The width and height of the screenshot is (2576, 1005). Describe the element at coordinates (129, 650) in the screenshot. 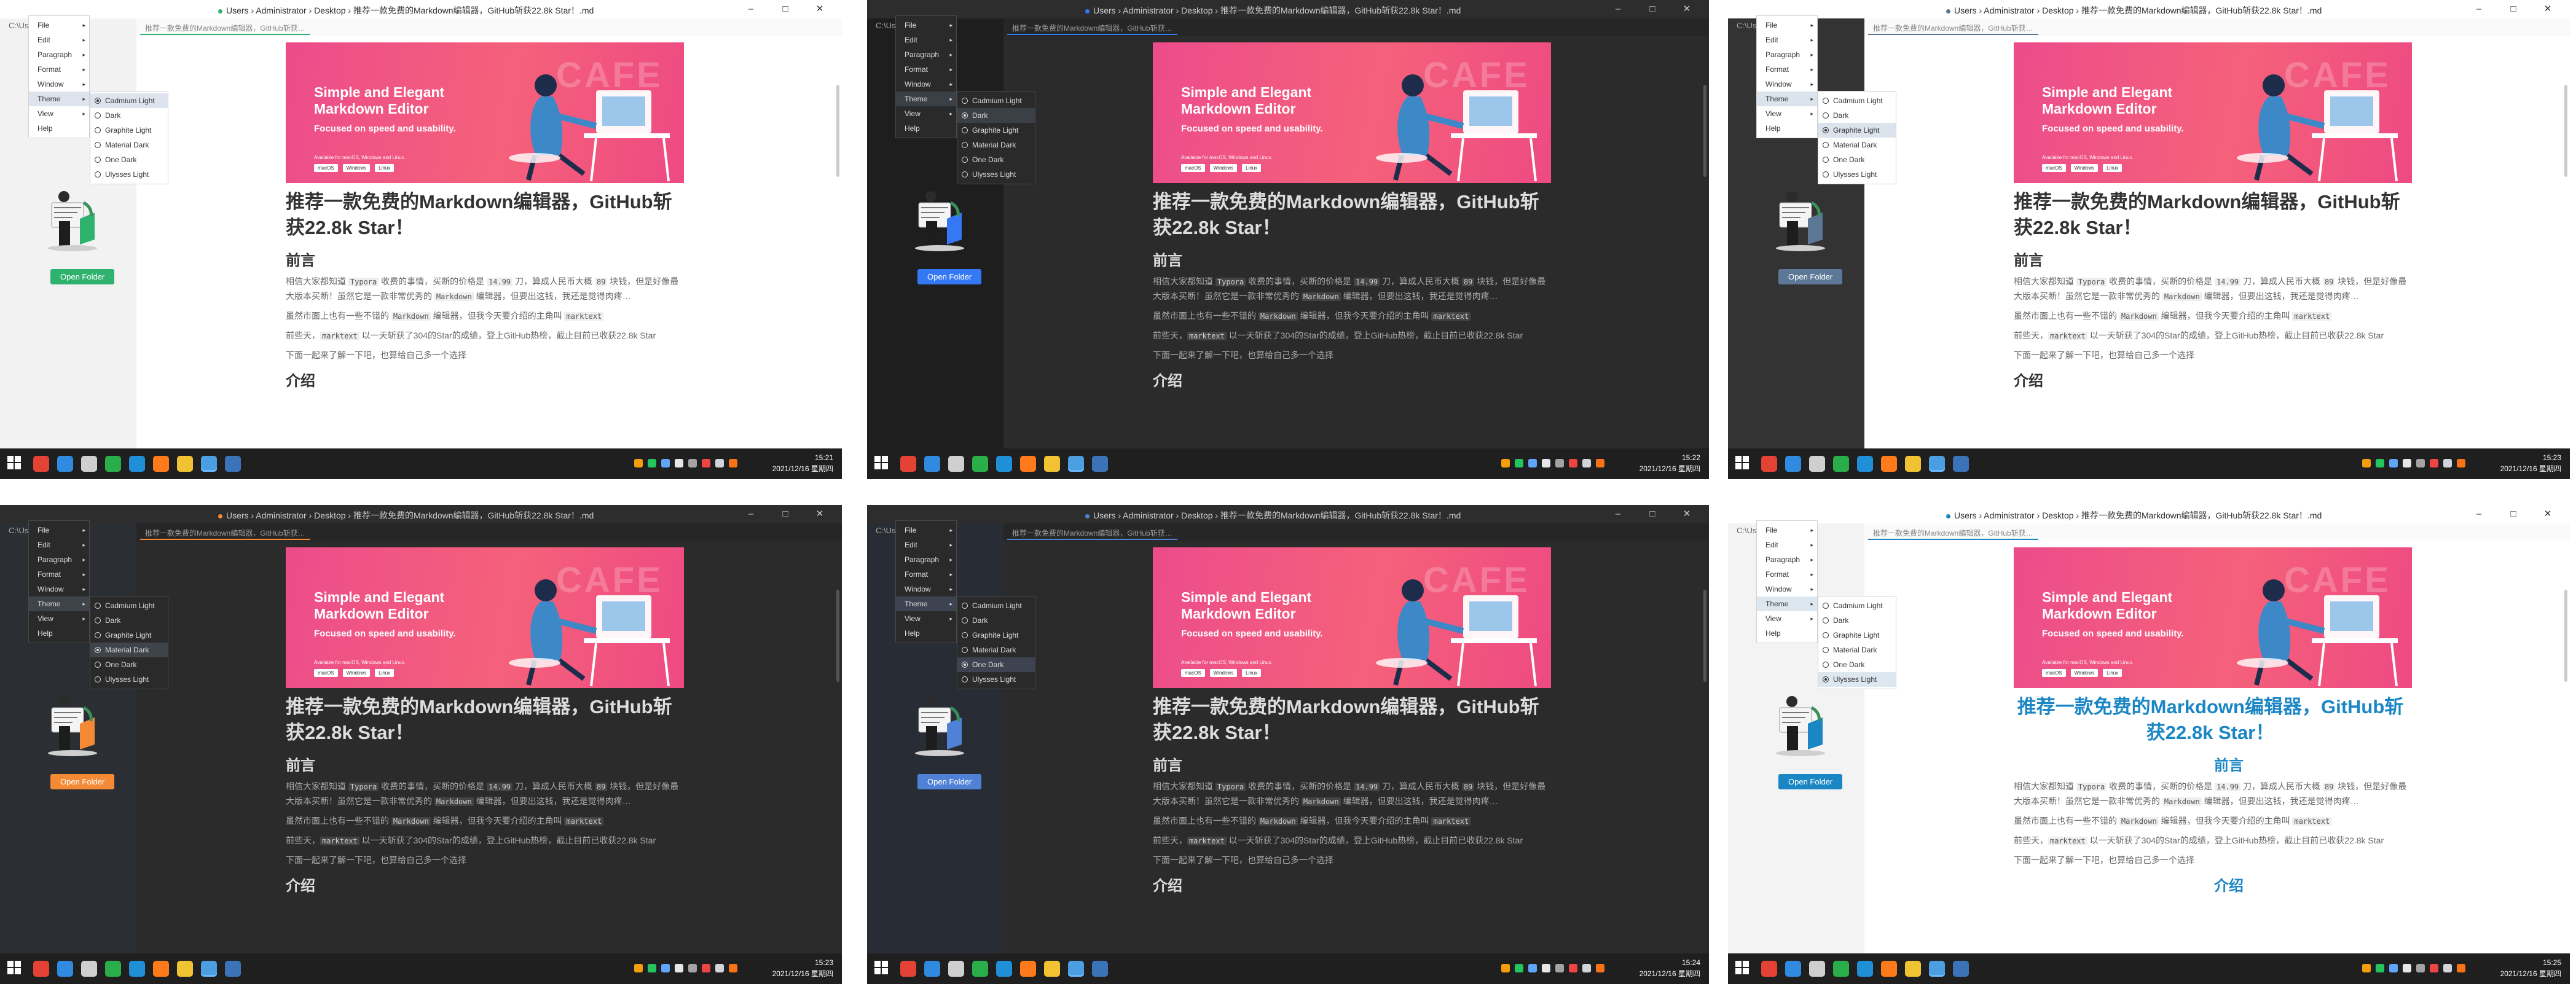

I see `theme-option-material-dark: Material Dark` at that location.